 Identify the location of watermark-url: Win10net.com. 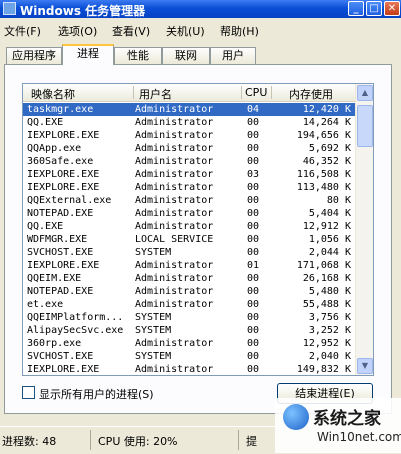
(359, 437).